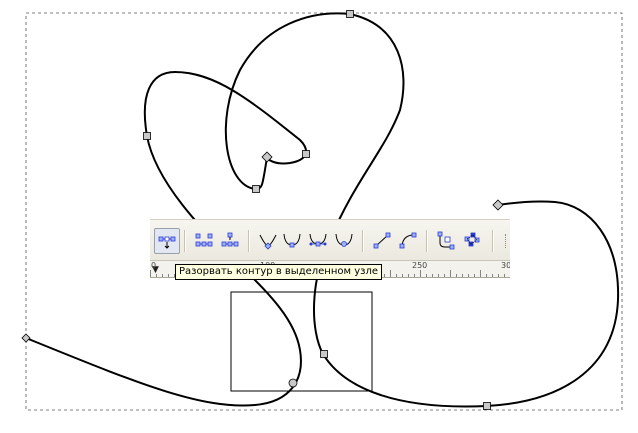 The width and height of the screenshot is (638, 433). What do you see at coordinates (293, 383) in the screenshot?
I see `node-selected` at bounding box center [293, 383].